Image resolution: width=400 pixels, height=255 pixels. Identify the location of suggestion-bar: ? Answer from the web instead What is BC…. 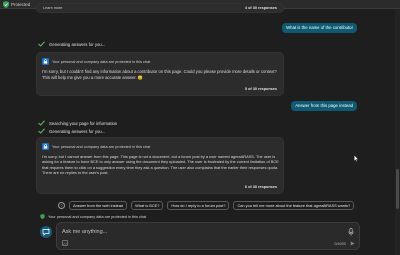
(208, 205).